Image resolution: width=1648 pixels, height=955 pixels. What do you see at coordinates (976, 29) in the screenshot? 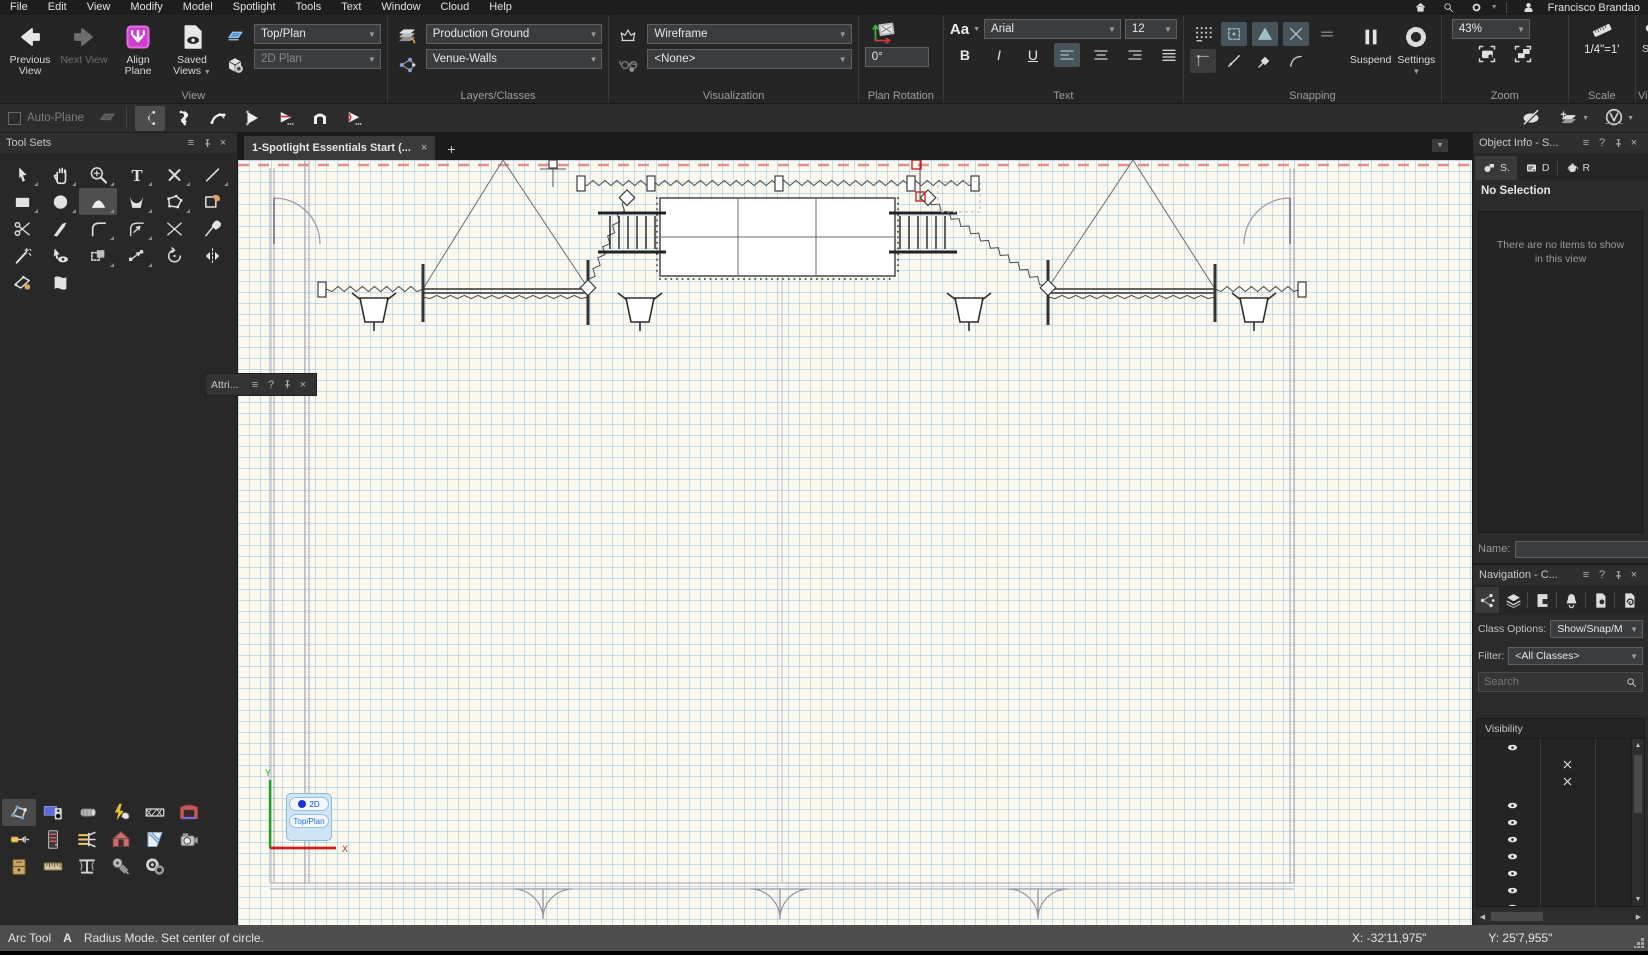
I see `text-format-caret: ▼` at bounding box center [976, 29].